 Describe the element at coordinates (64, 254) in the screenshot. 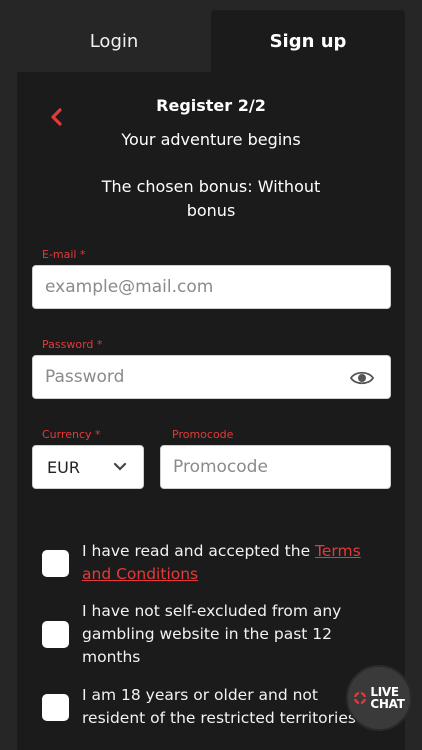

I see `email-label: E-mail *` at that location.